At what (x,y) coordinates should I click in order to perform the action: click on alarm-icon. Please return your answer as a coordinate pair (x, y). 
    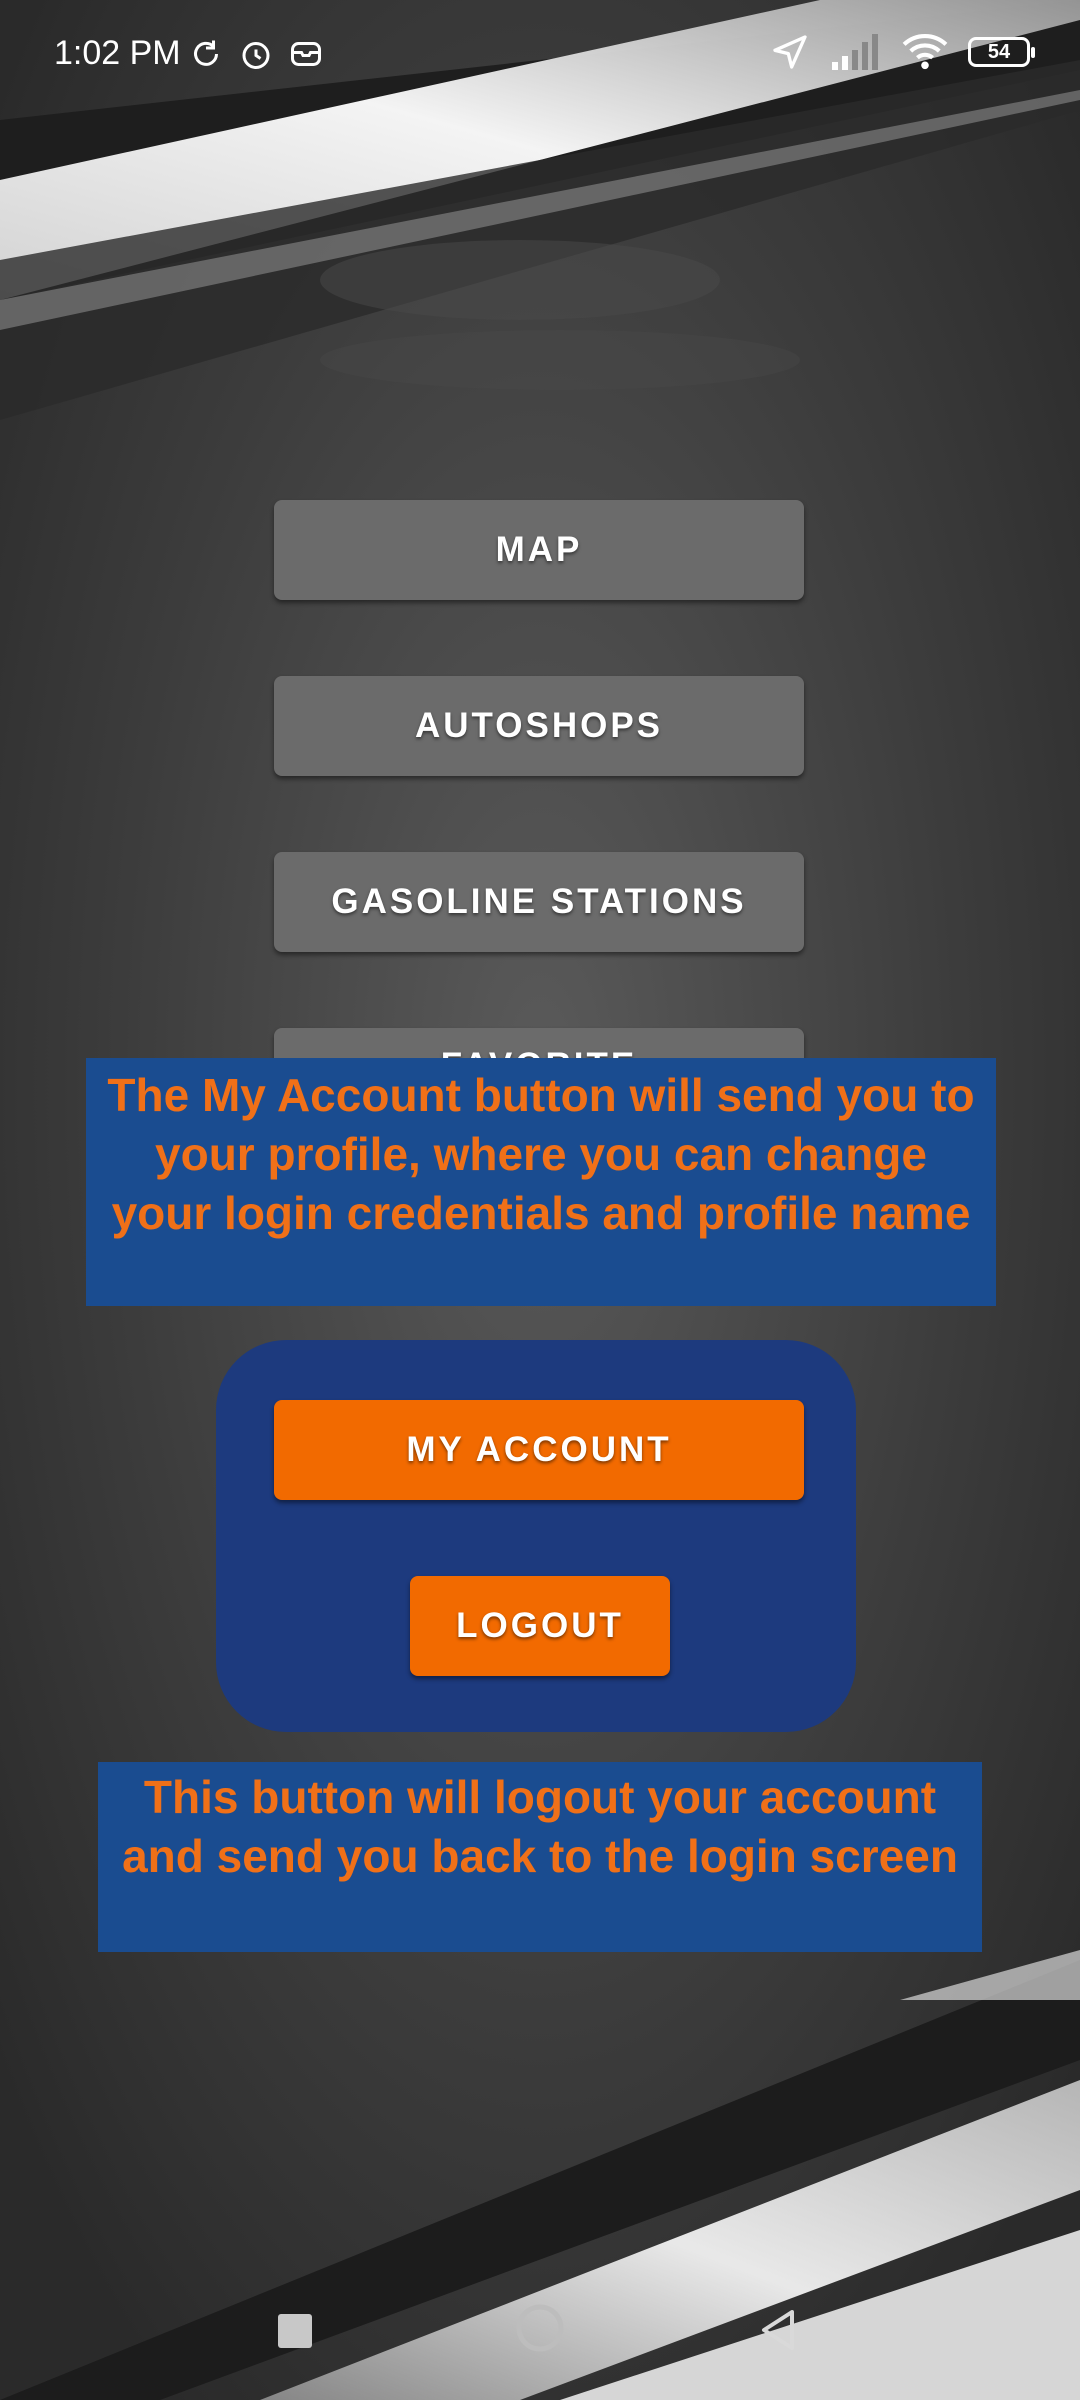
    Looking at the image, I should click on (256, 55).